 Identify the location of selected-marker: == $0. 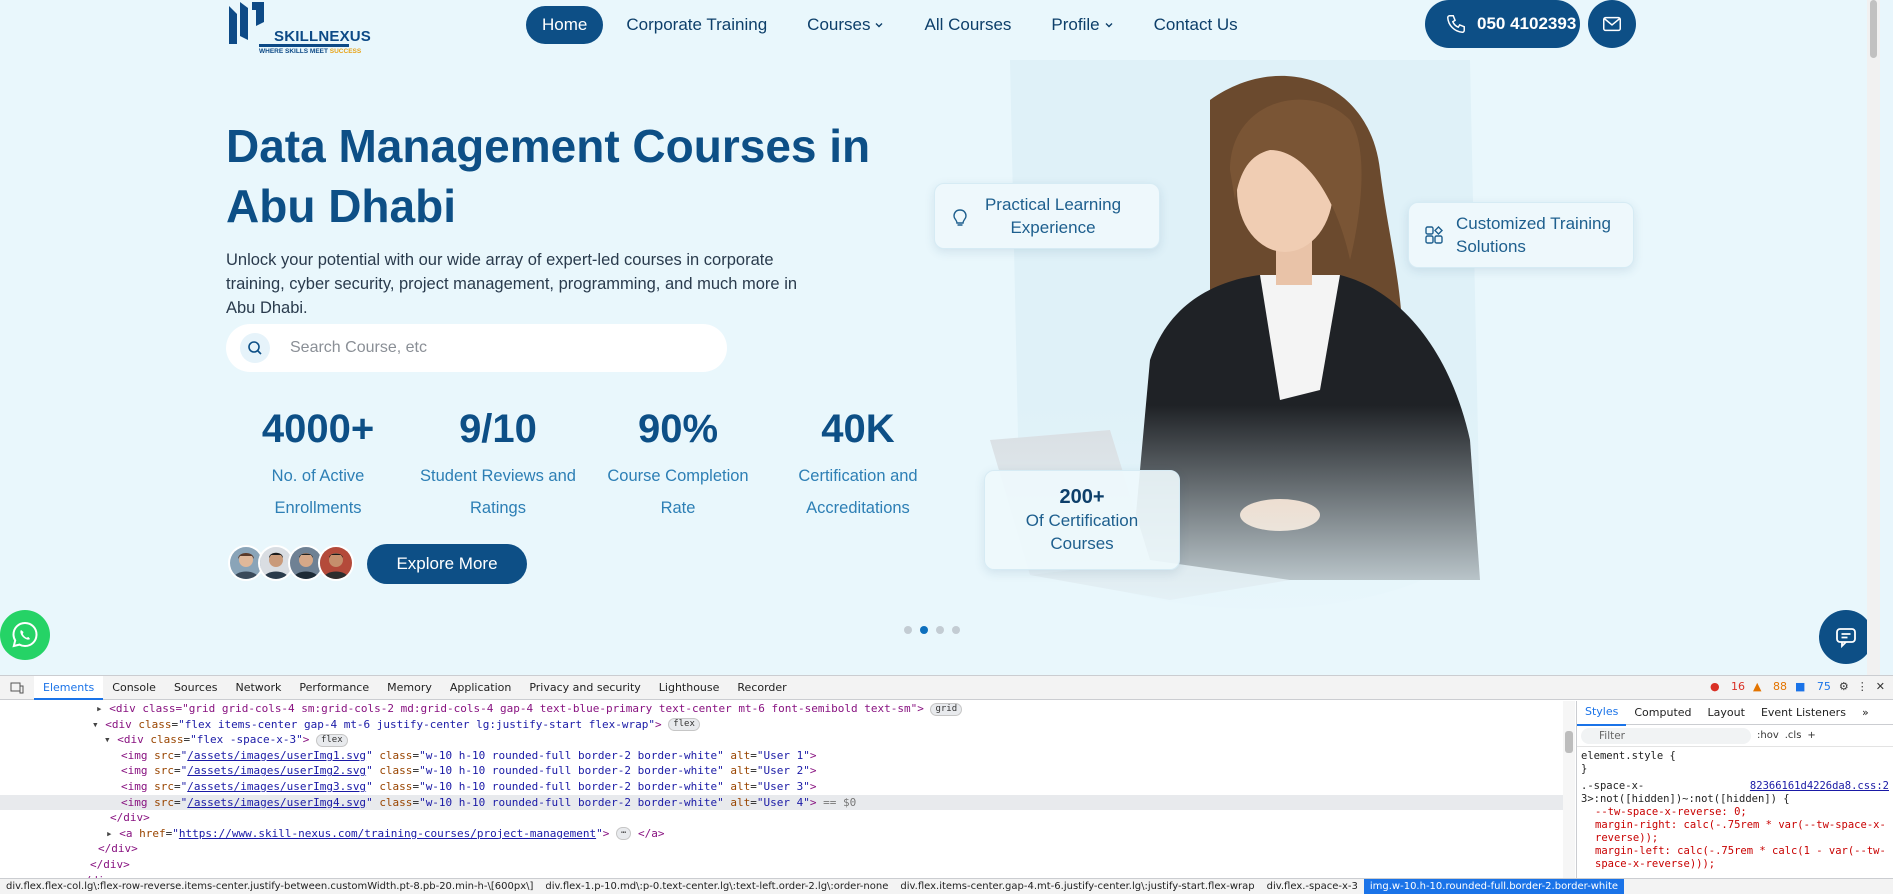
(840, 802).